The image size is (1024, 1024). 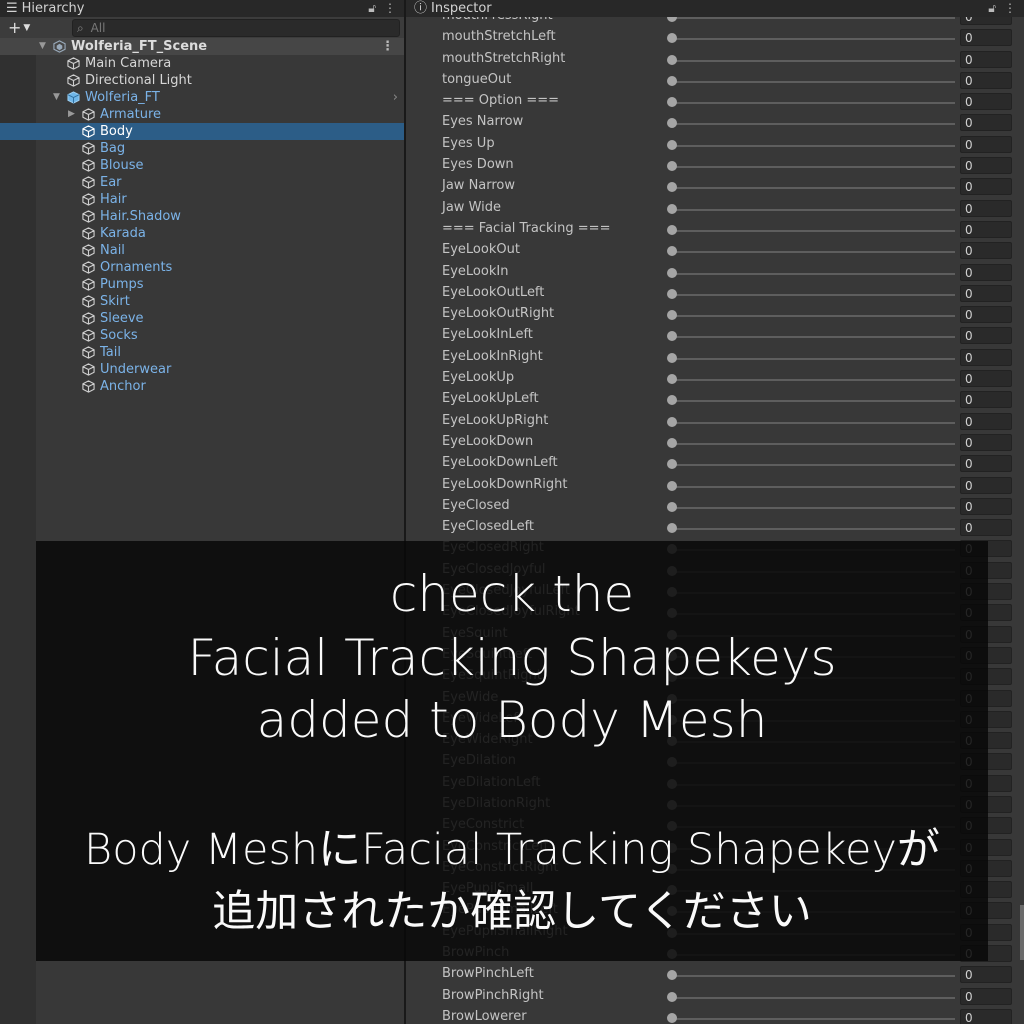 I want to click on hierarchy-item: Bag, so click(x=202, y=148).